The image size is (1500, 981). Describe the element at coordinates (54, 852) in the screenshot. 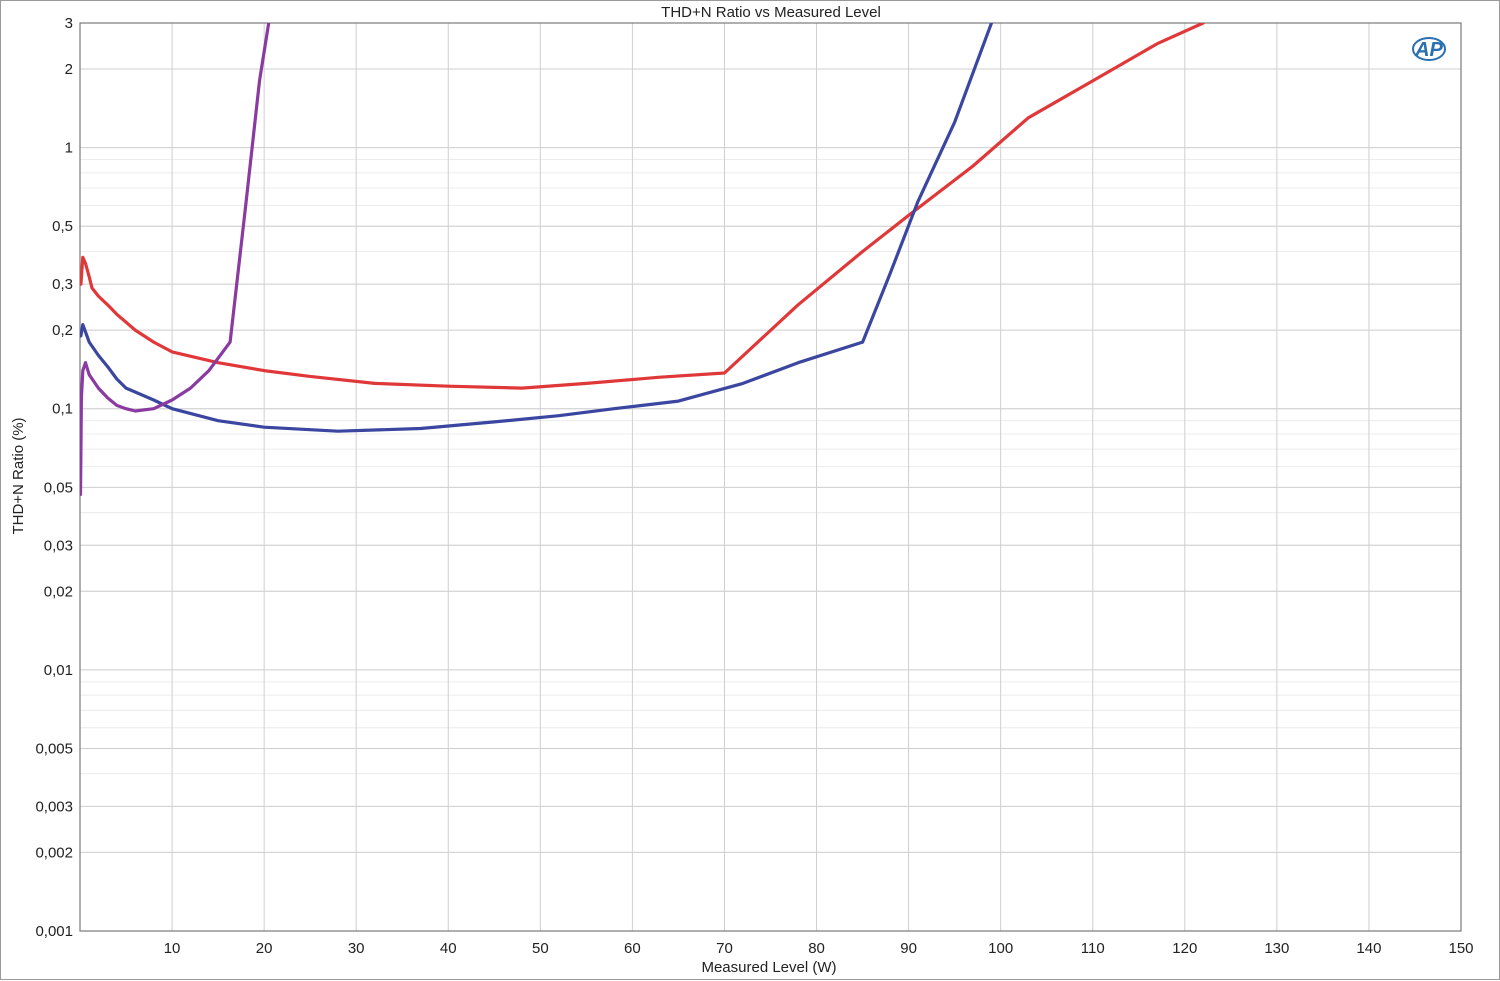

I see `y-tick-label: 0,002` at that location.